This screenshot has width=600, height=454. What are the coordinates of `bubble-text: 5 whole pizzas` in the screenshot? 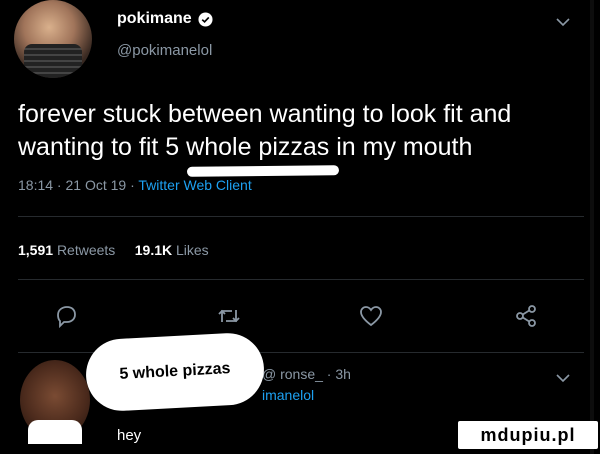 It's located at (175, 371).